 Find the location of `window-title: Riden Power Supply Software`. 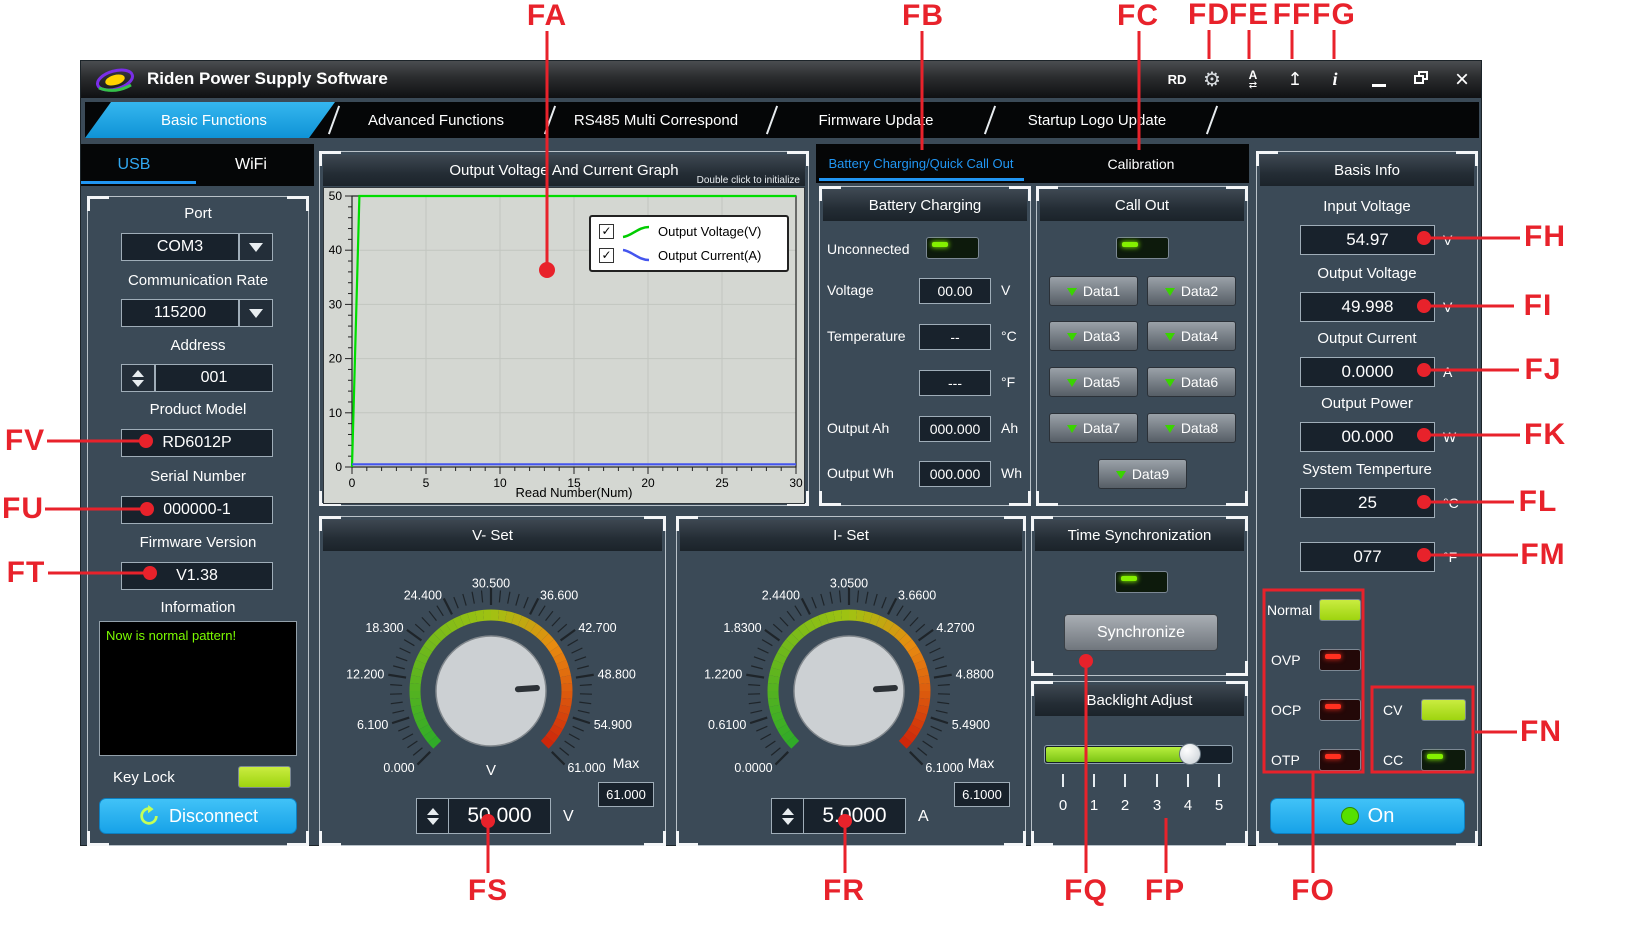

window-title: Riden Power Supply Software is located at coordinates (267, 78).